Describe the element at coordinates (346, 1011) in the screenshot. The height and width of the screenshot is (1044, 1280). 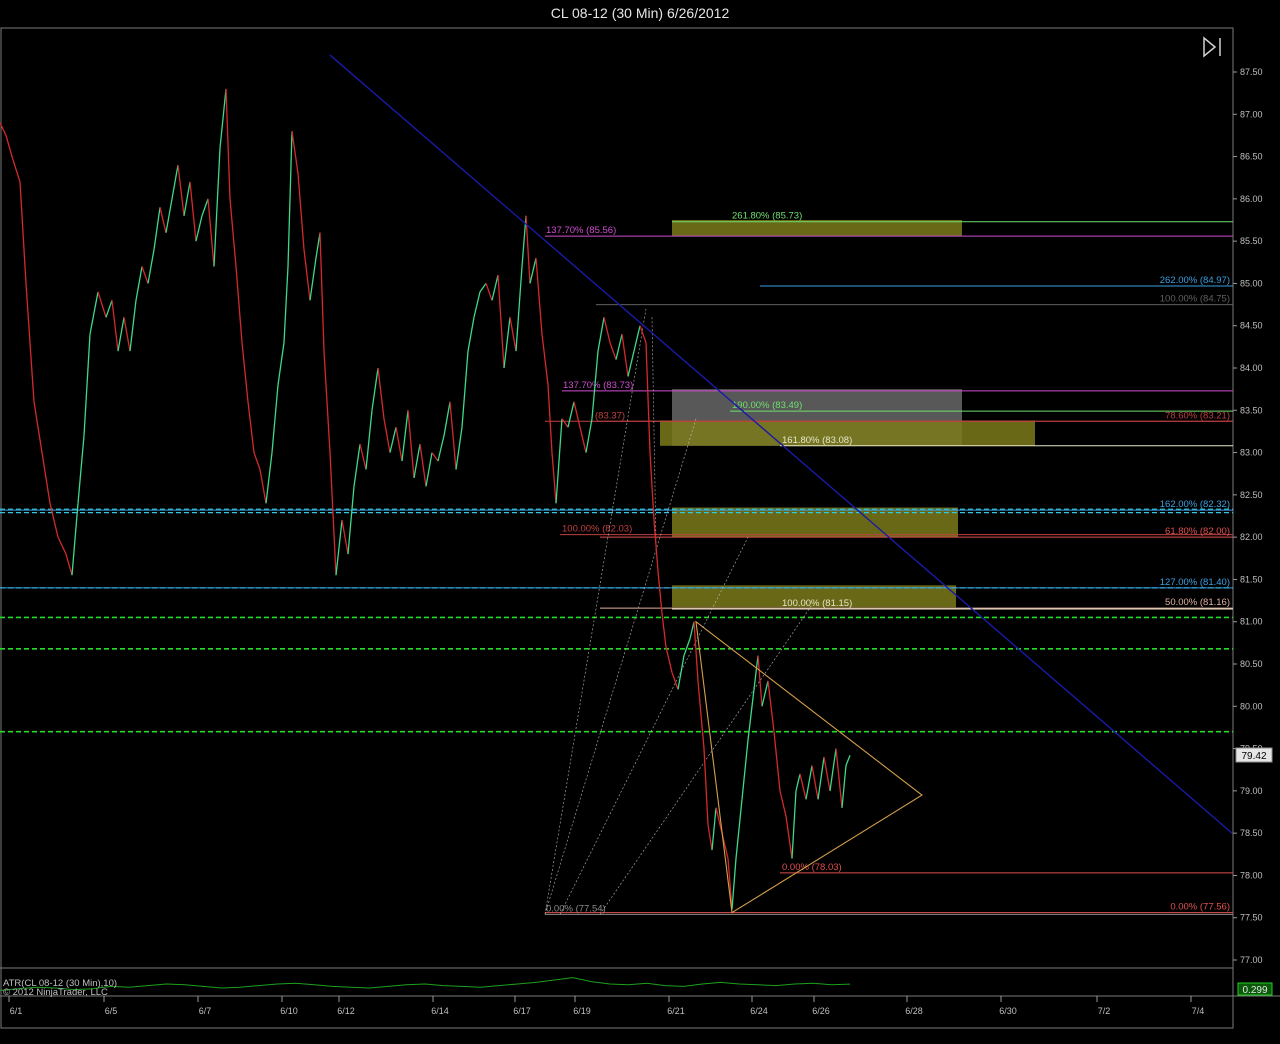
I see `x-tick-label-4: 6/12` at that location.